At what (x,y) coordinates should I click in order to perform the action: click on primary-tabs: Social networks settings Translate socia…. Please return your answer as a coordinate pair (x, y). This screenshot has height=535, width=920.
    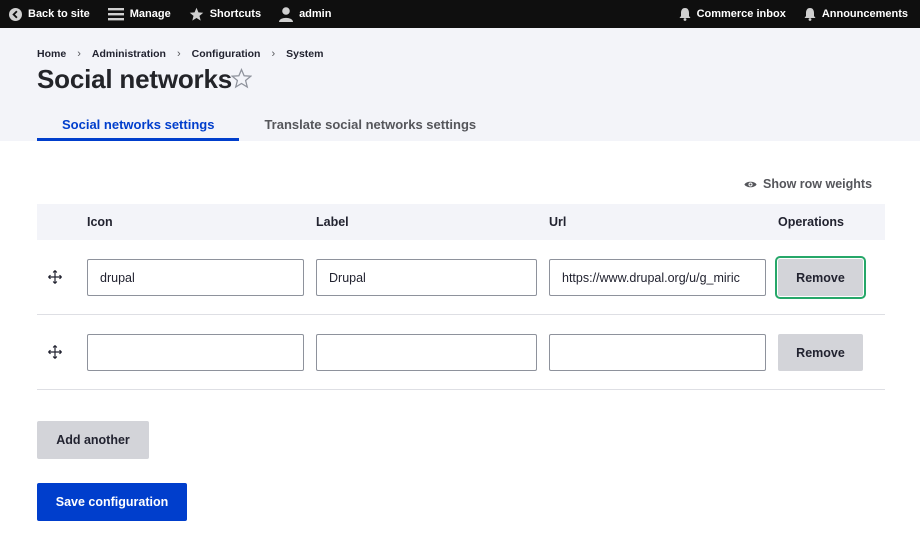
    Looking at the image, I should click on (269, 124).